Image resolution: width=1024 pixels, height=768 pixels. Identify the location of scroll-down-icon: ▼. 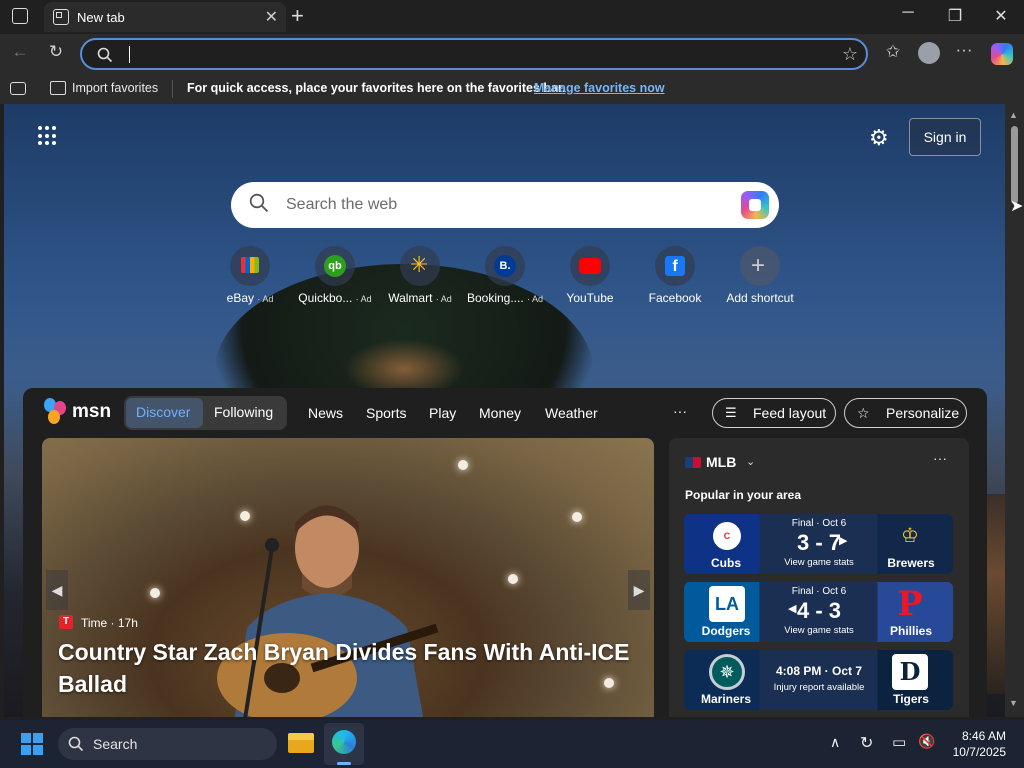
(1013, 703).